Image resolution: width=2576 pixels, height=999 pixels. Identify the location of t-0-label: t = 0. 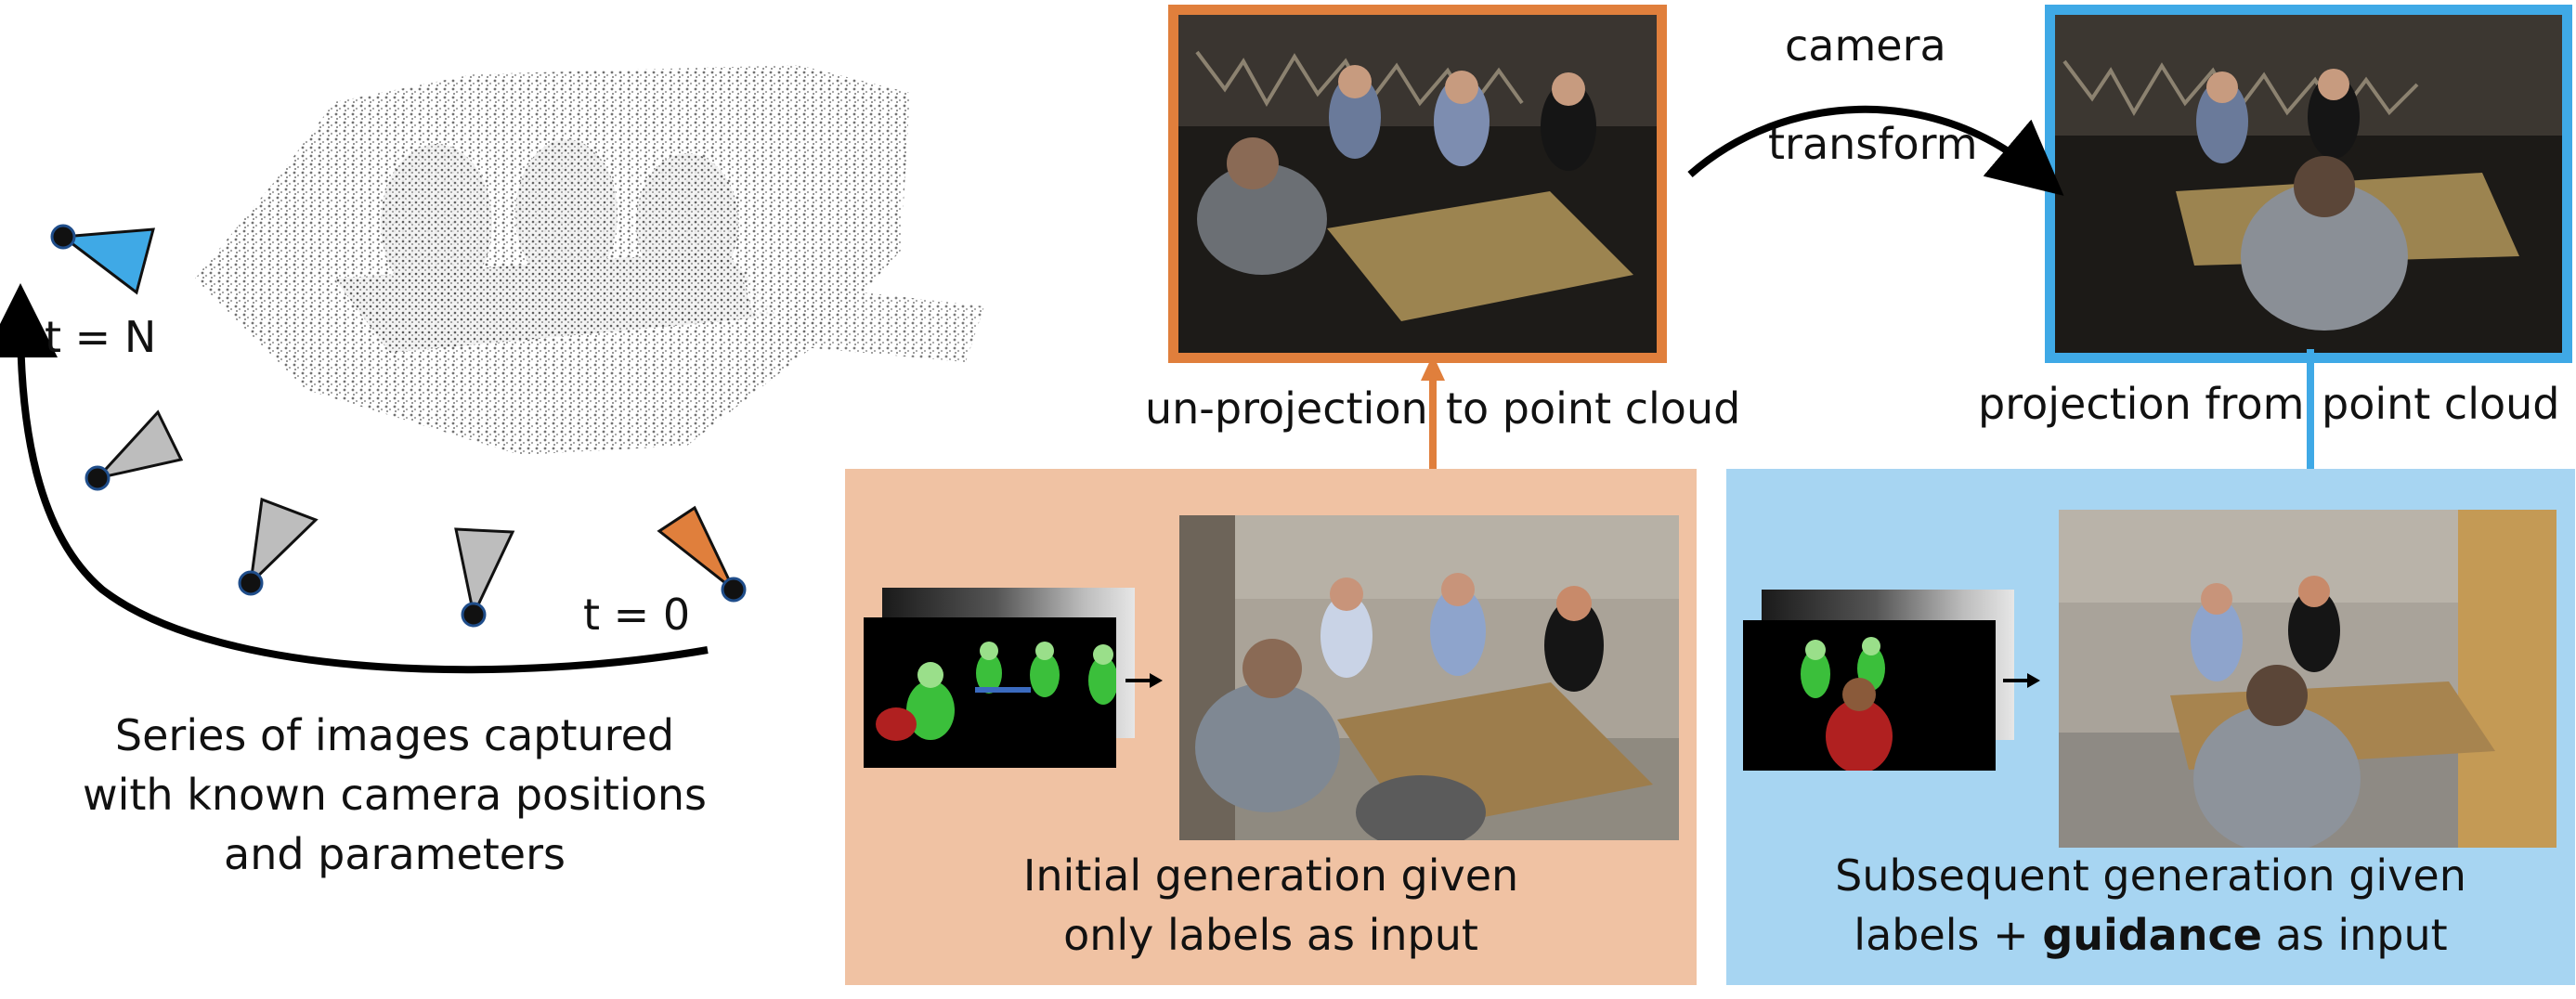
(637, 615).